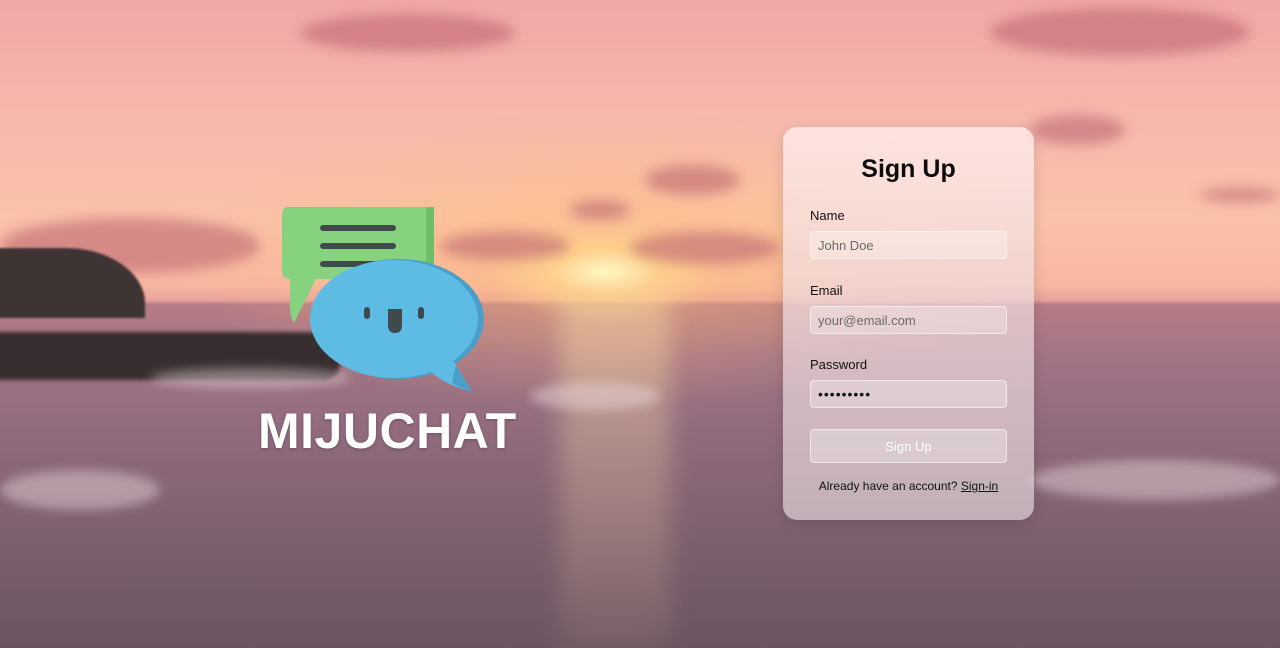 This screenshot has width=1280, height=648. Describe the element at coordinates (827, 215) in the screenshot. I see `name-label: Name` at that location.